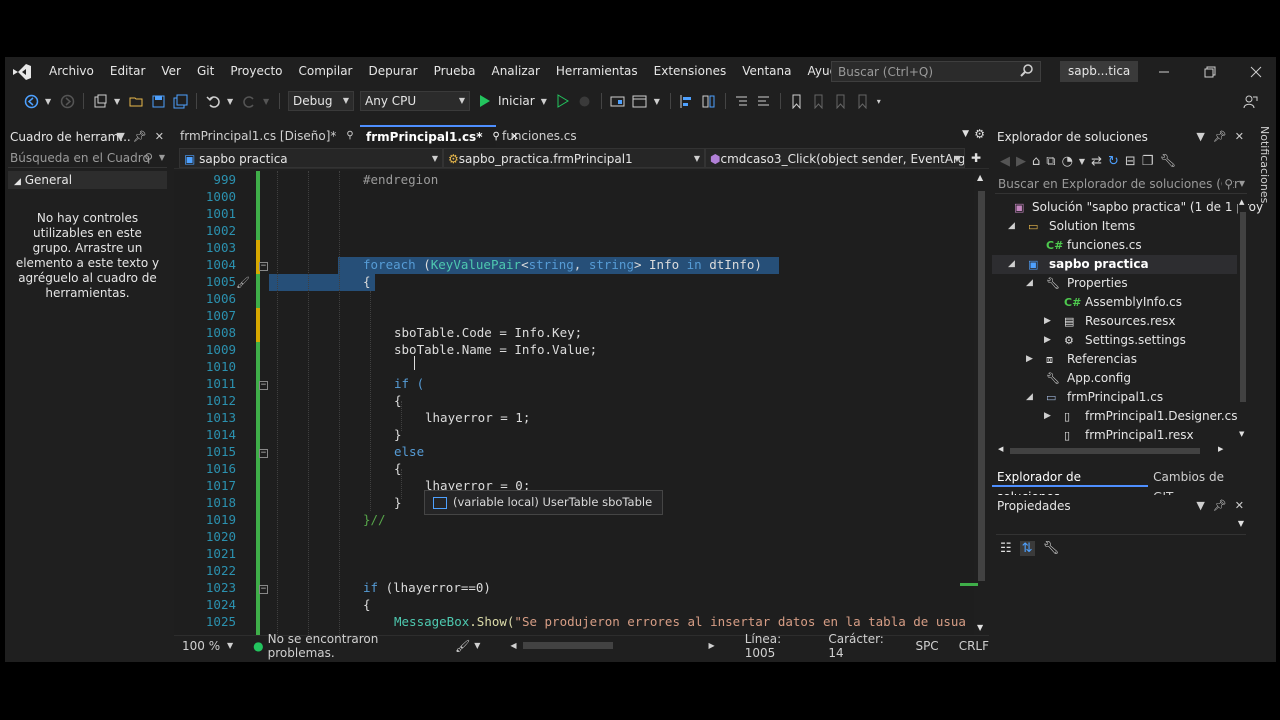 This screenshot has height=720, width=1280. I want to click on properties-object-select: ▼, so click(1121, 526).